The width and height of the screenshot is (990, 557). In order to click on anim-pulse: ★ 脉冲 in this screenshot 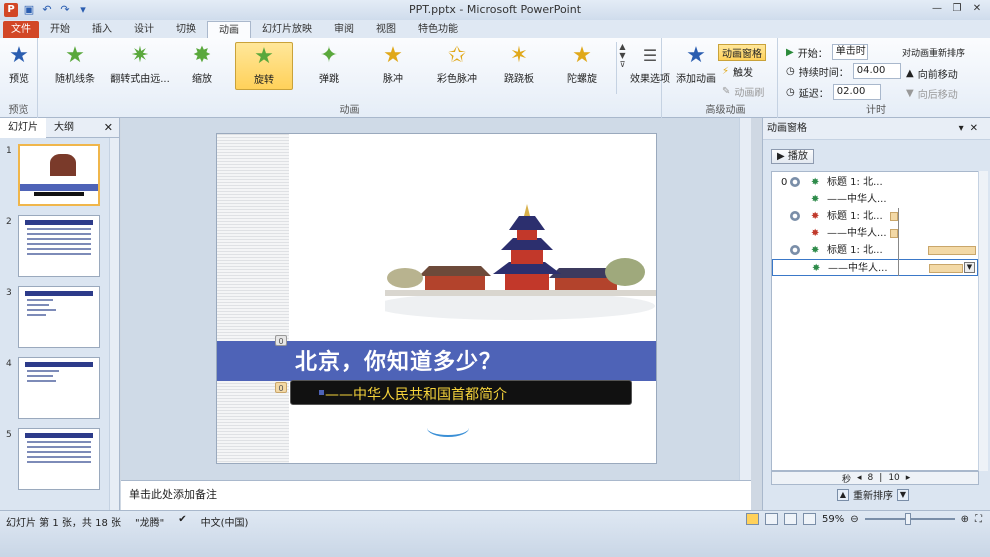, I will do `click(393, 66)`.